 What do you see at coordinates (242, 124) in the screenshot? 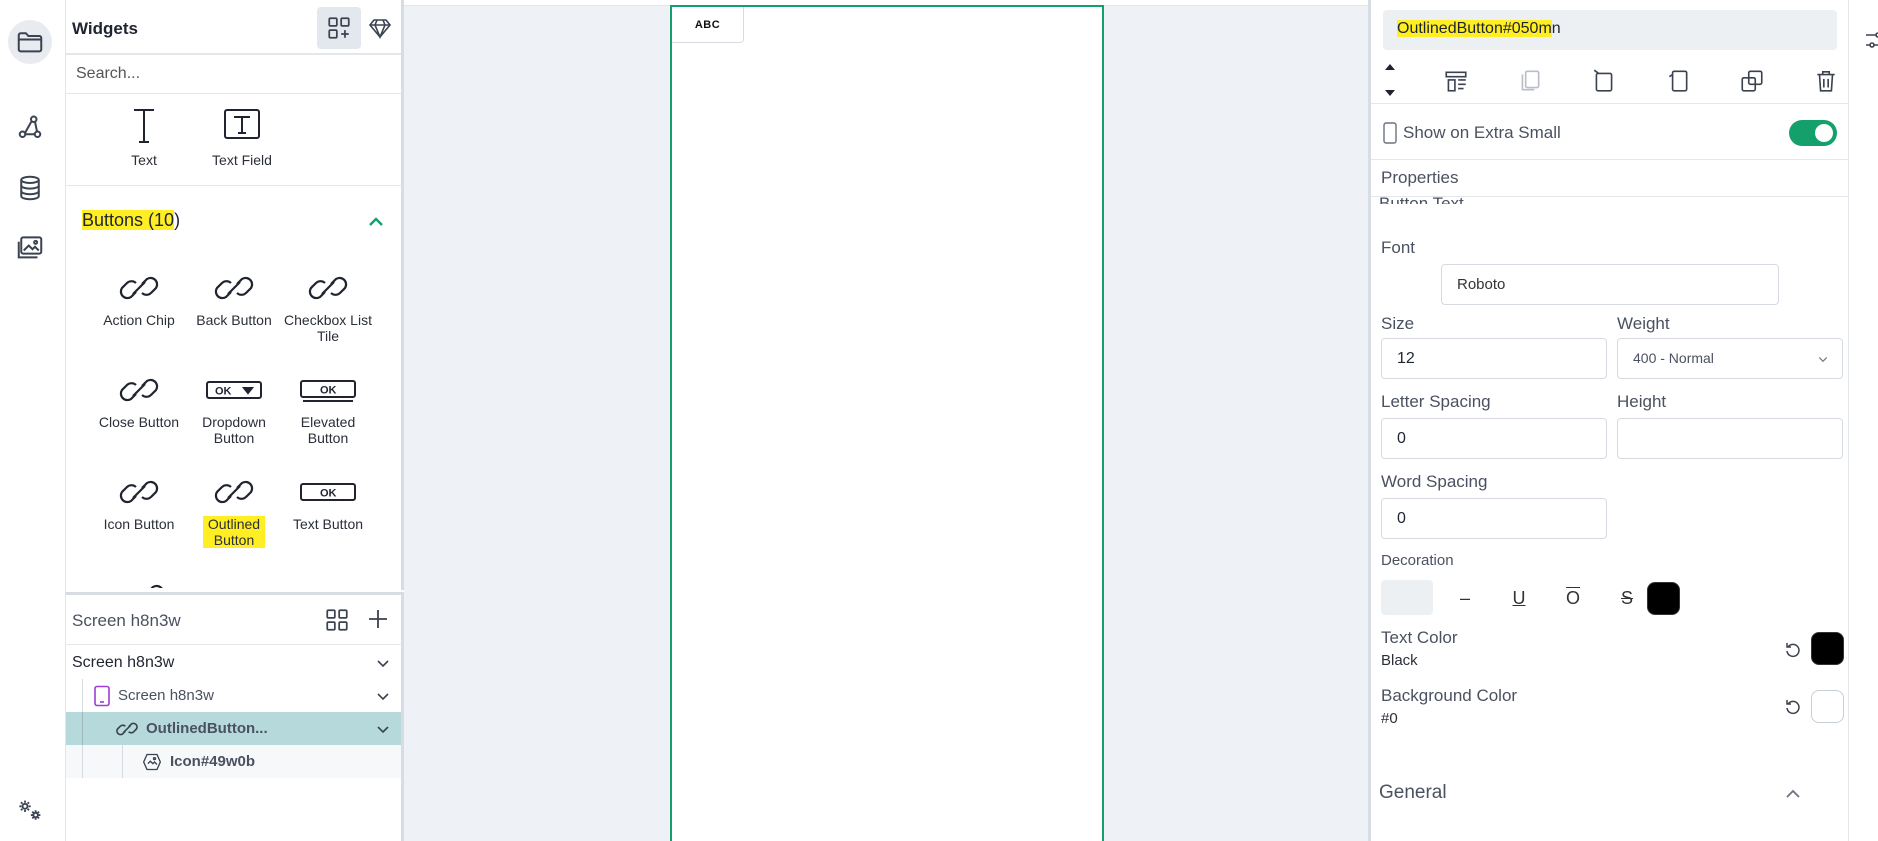
I see `text-field-icon` at bounding box center [242, 124].